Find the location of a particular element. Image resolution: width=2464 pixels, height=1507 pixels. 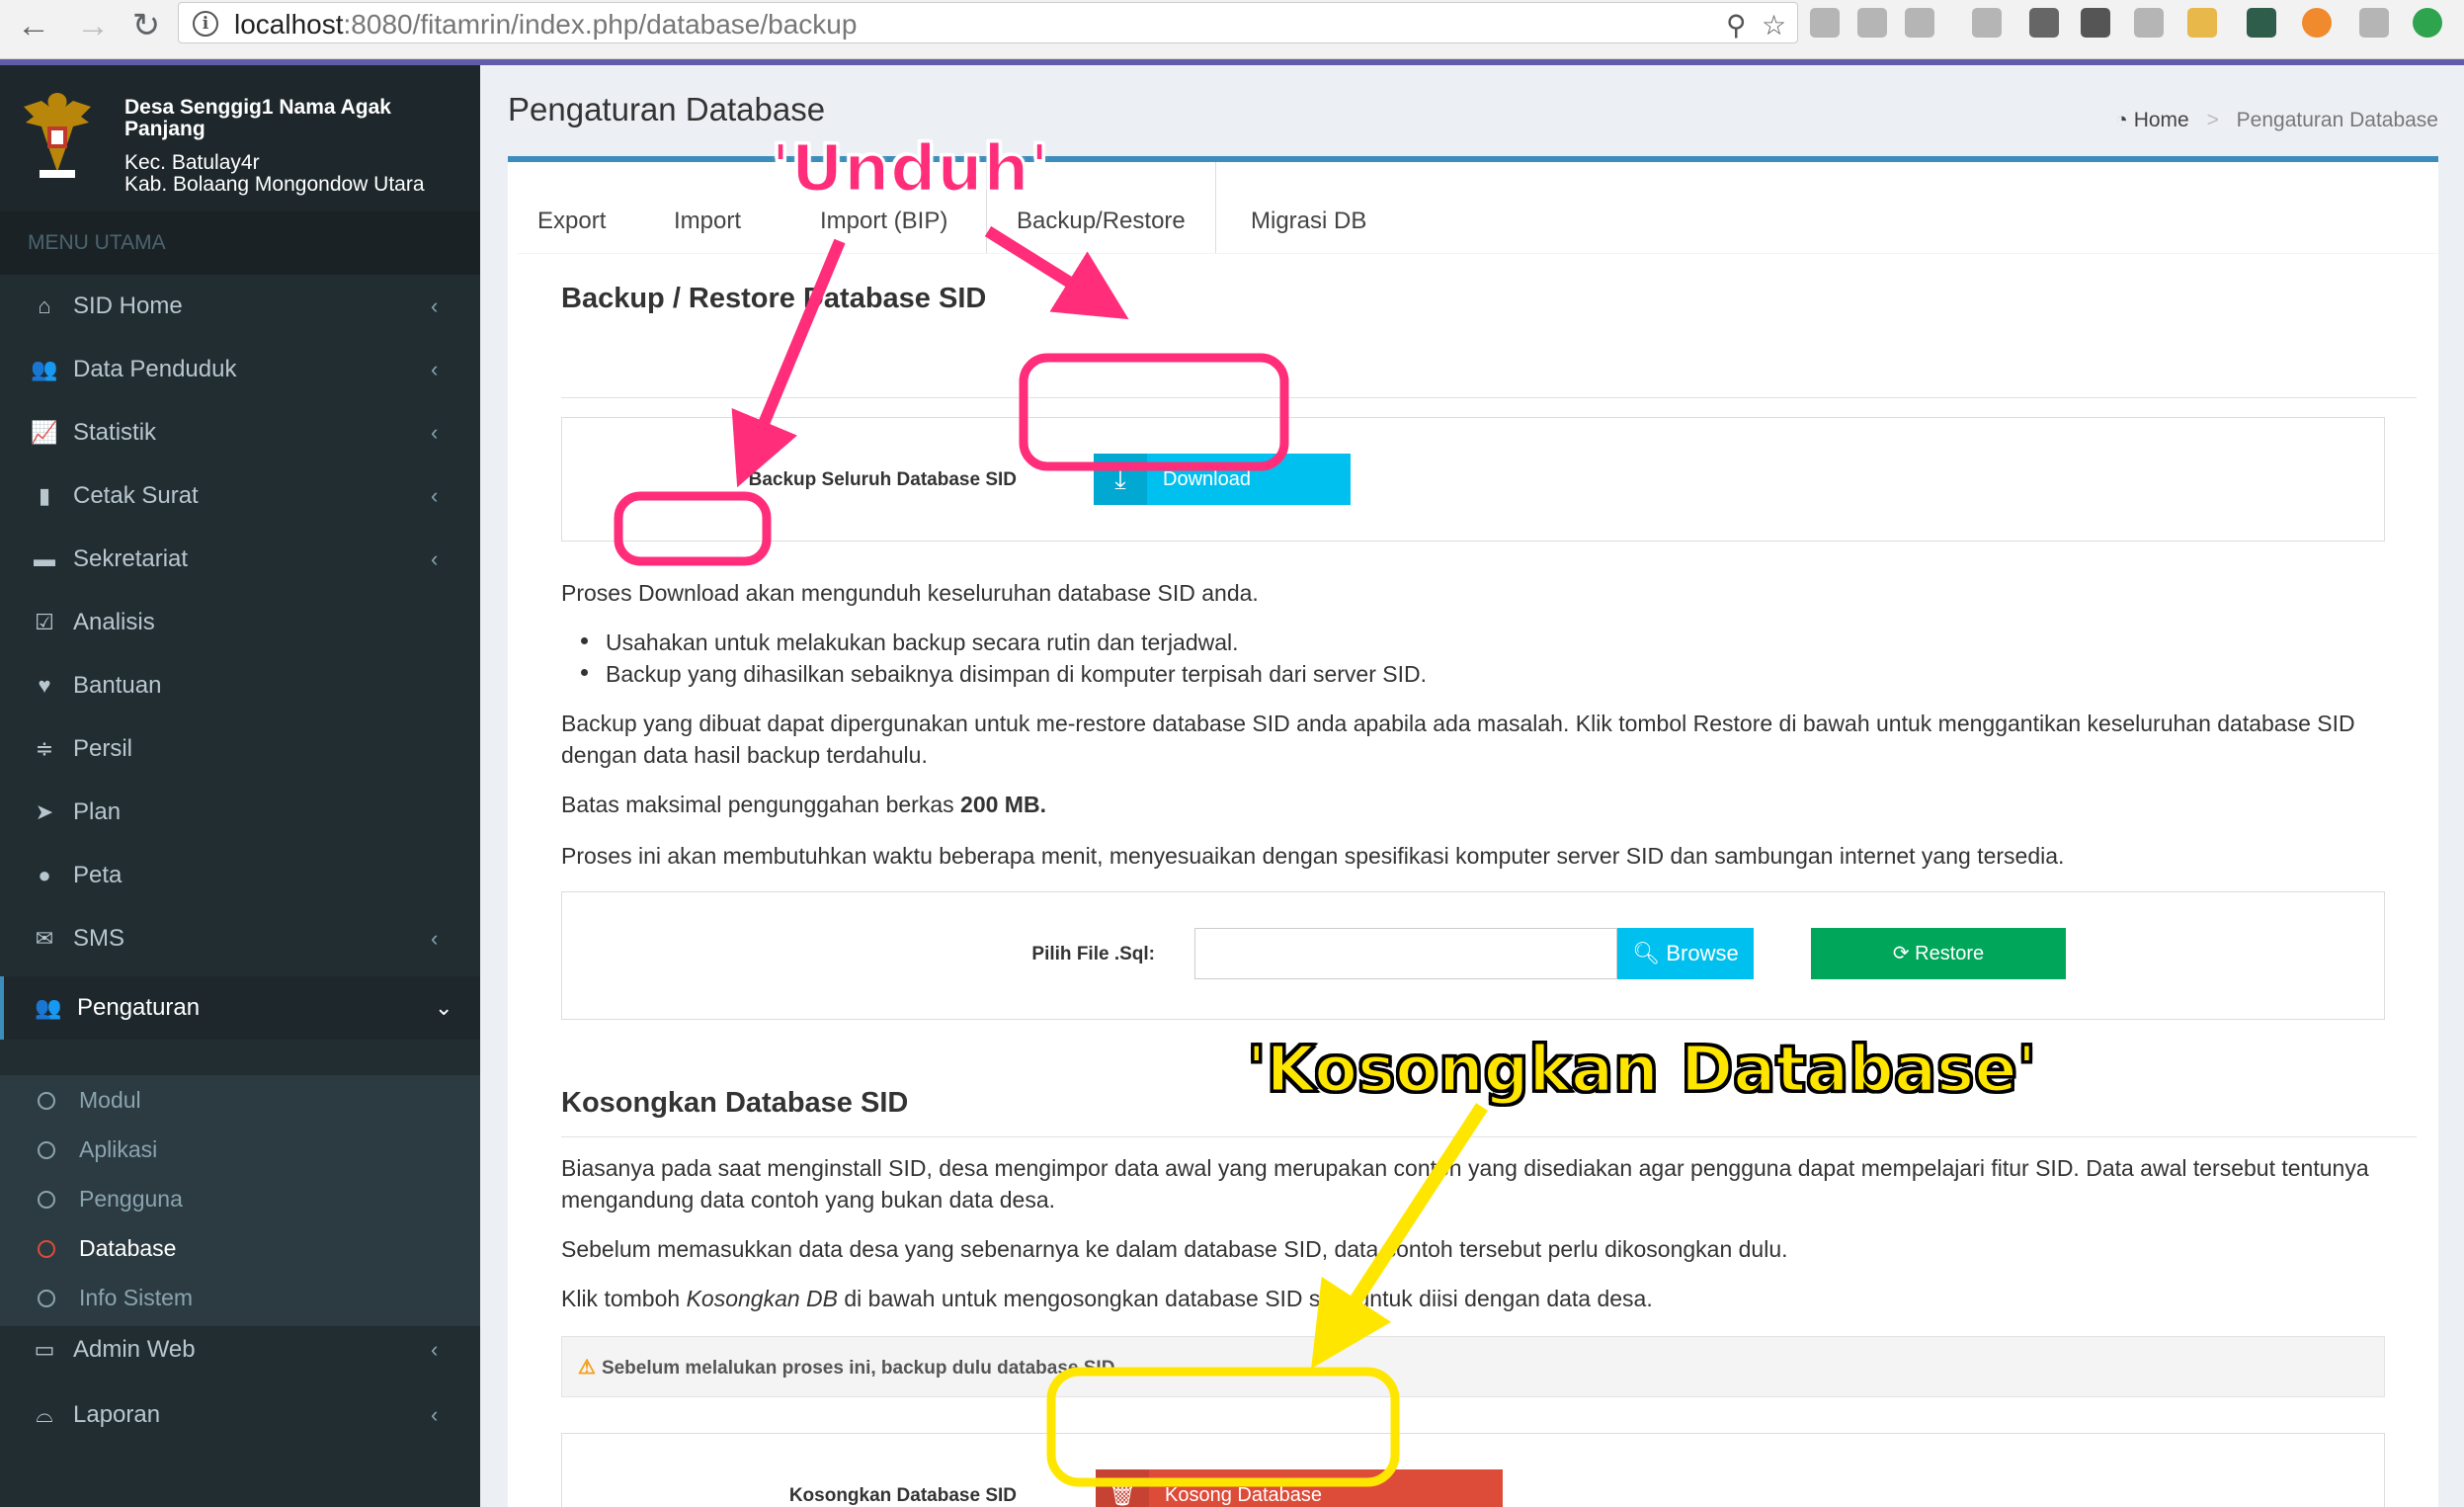

forward-arrow-icon: → is located at coordinates (93, 25).